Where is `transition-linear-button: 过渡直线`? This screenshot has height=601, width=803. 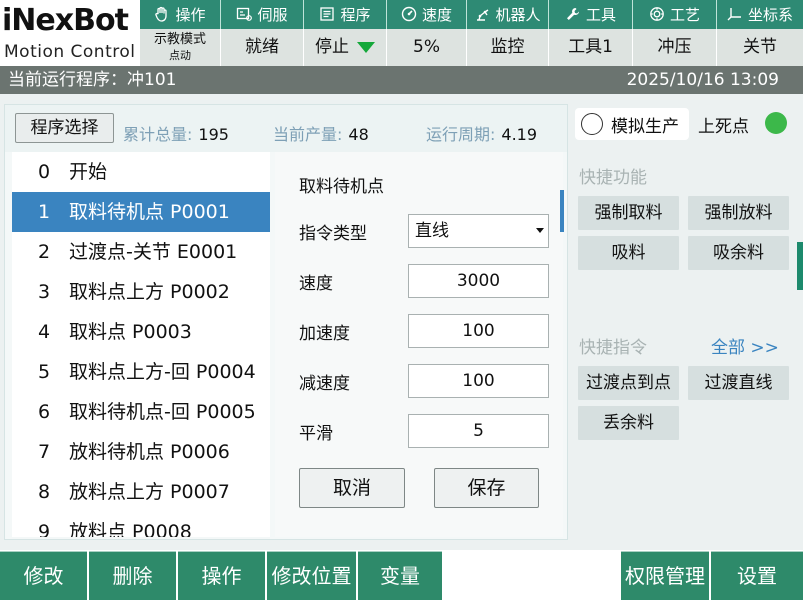 transition-linear-button: 过渡直线 is located at coordinates (738, 383).